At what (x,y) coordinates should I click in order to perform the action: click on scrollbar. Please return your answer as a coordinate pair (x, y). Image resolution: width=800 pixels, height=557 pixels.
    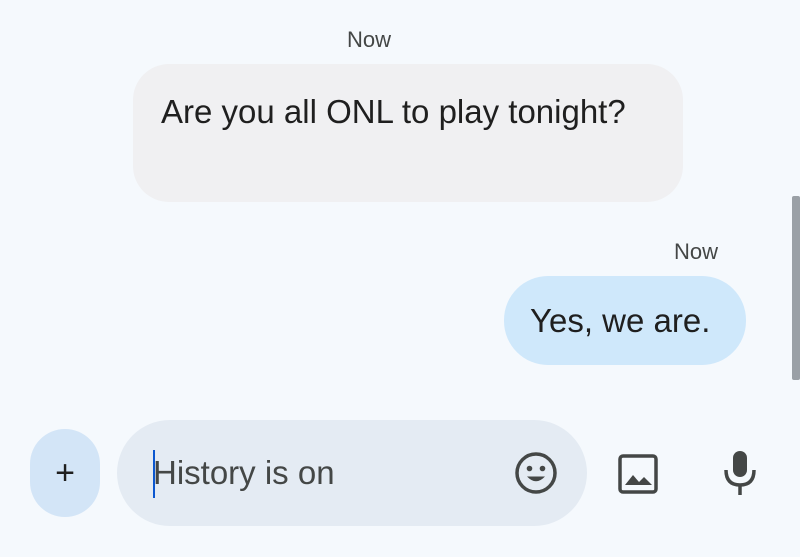
    Looking at the image, I should click on (796, 288).